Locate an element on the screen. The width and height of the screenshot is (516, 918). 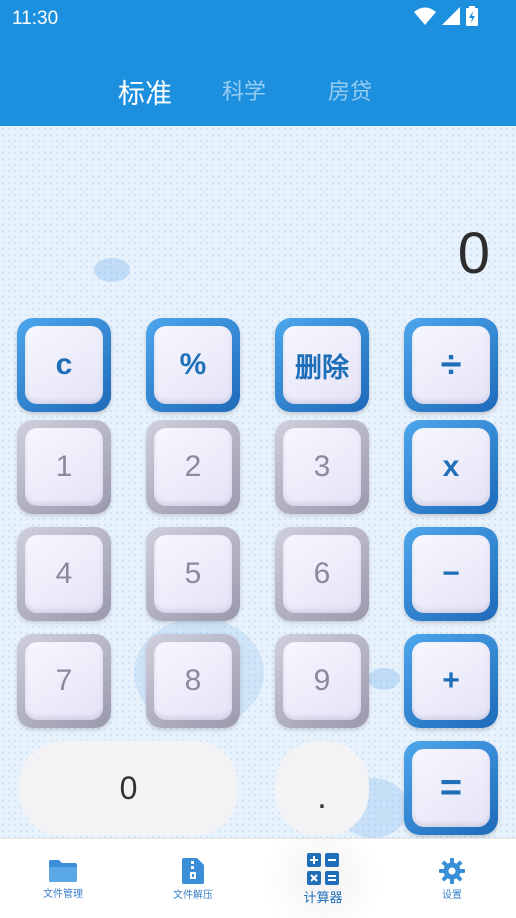
digit-5-button: 5 is located at coordinates (193, 574).